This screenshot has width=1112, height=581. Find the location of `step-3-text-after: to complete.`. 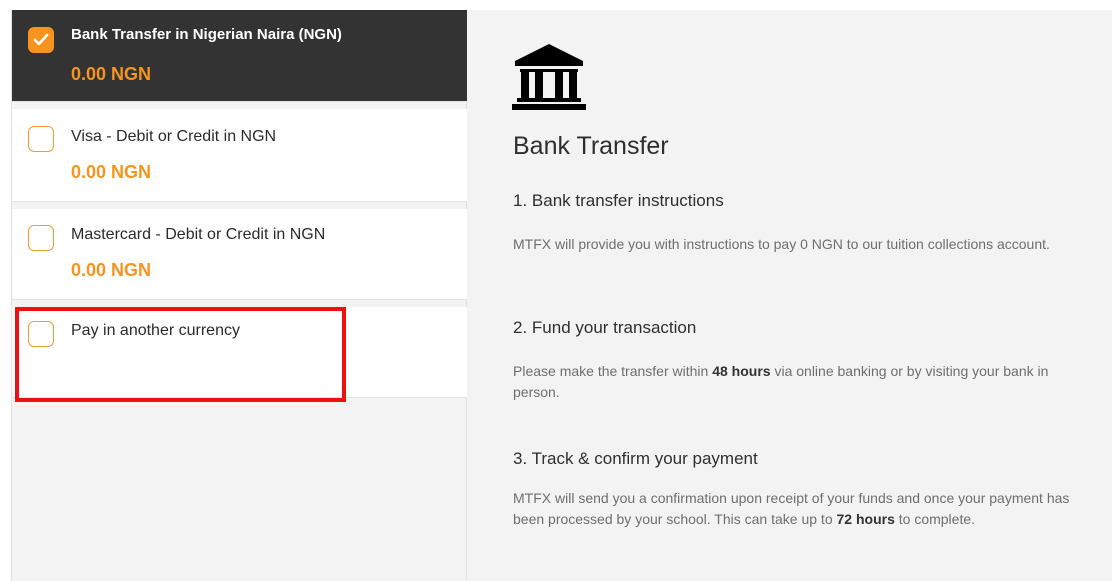

step-3-text-after: to complete. is located at coordinates (935, 519).